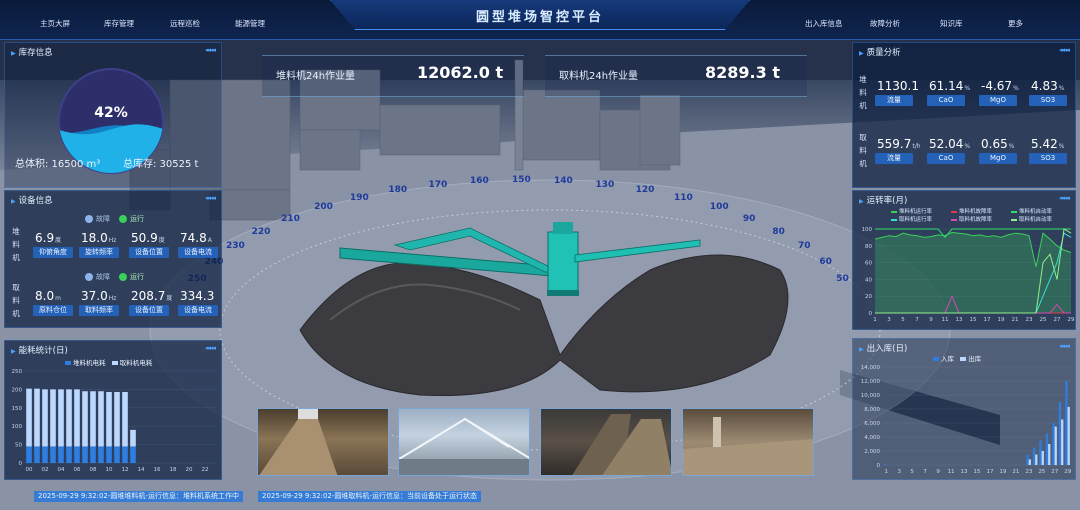 This screenshot has height=510, width=1080. Describe the element at coordinates (48, 294) in the screenshot. I see `reclaimer-metric-value-0: 8.0m` at that location.